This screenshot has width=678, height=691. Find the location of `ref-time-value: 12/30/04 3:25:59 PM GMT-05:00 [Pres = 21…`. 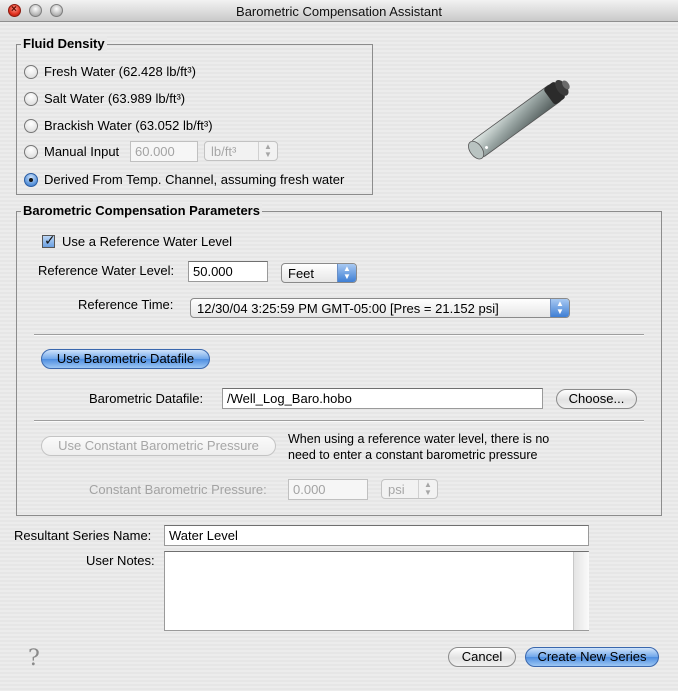

ref-time-value: 12/30/04 3:25:59 PM GMT-05:00 [Pres = 21… is located at coordinates (348, 308).